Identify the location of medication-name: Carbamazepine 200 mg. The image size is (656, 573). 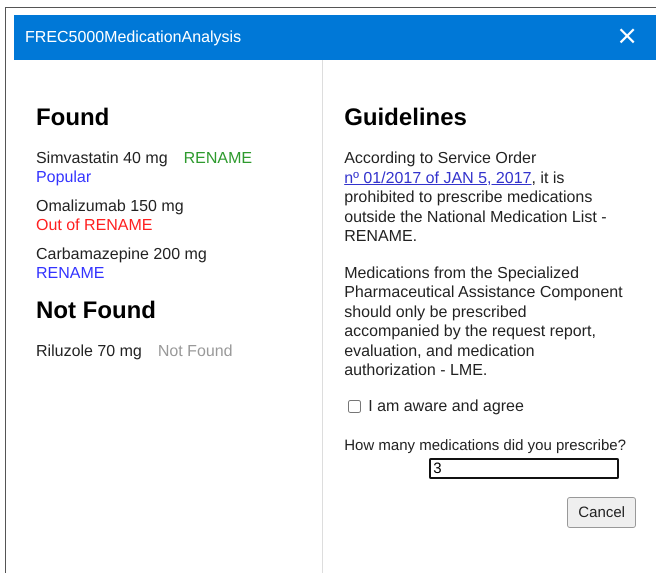
(121, 254).